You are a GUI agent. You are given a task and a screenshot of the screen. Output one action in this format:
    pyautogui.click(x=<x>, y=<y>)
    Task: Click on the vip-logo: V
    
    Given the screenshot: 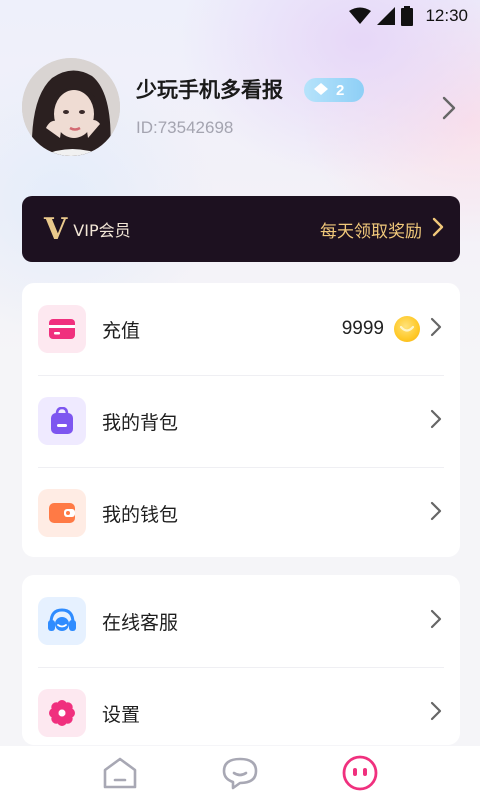 What is the action you would take?
    pyautogui.click(x=56, y=229)
    